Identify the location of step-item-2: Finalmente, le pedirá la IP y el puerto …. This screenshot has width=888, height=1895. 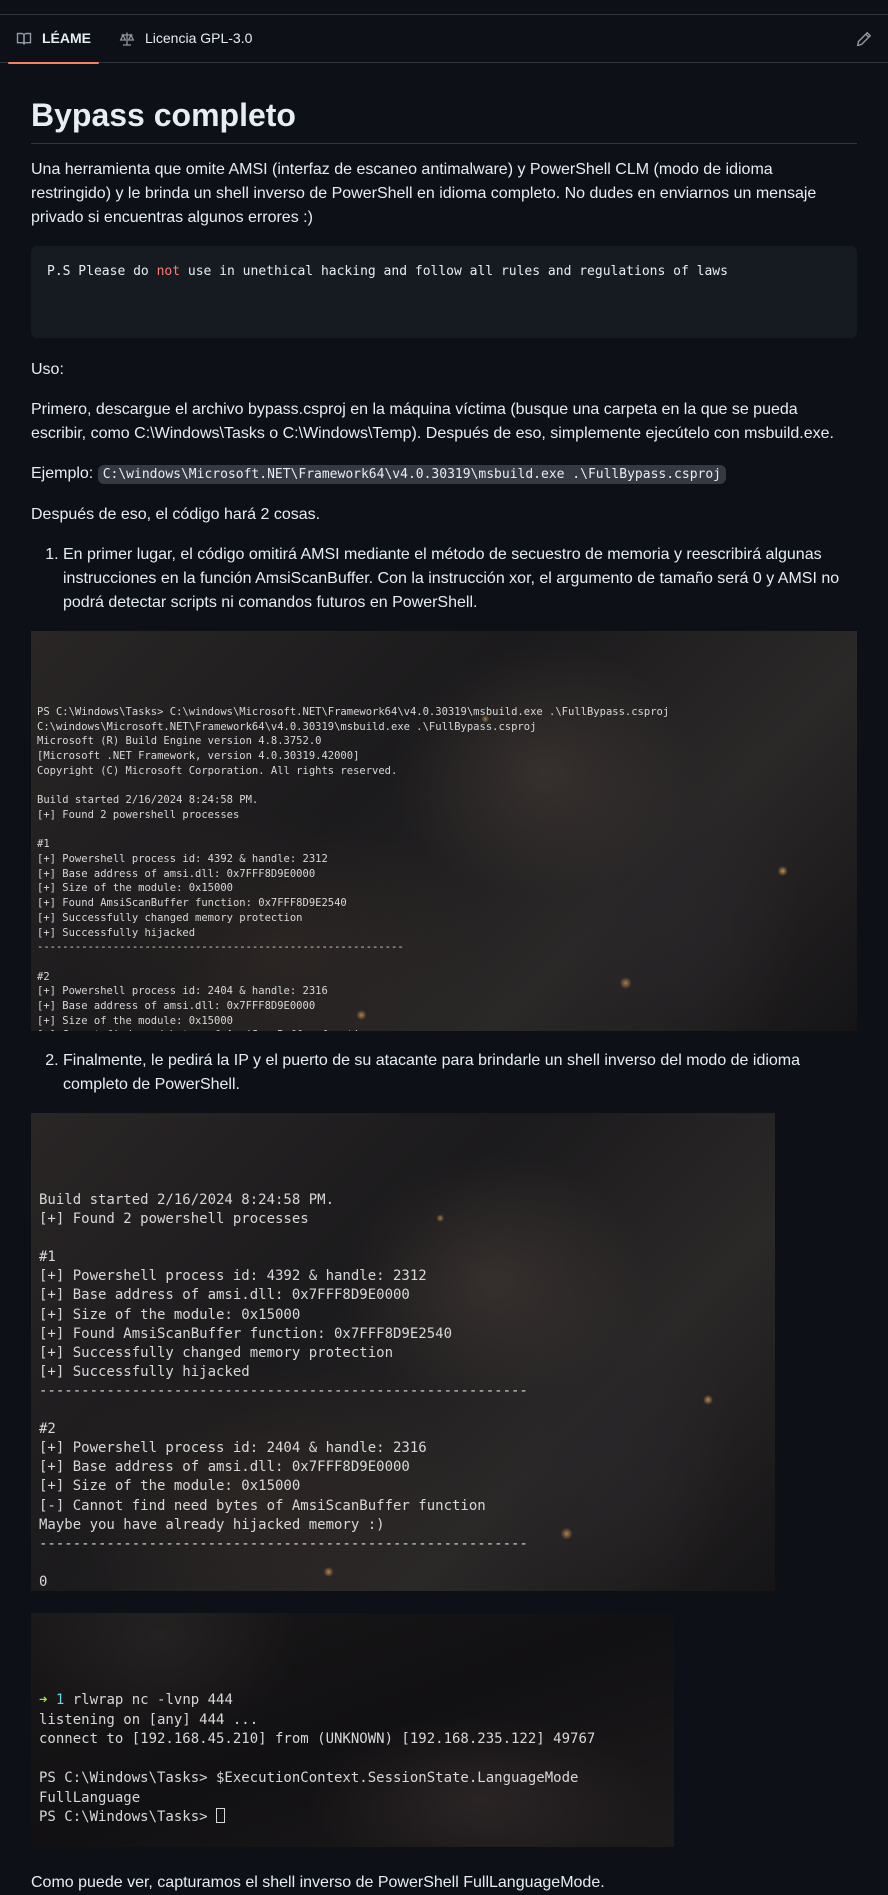
(460, 1073).